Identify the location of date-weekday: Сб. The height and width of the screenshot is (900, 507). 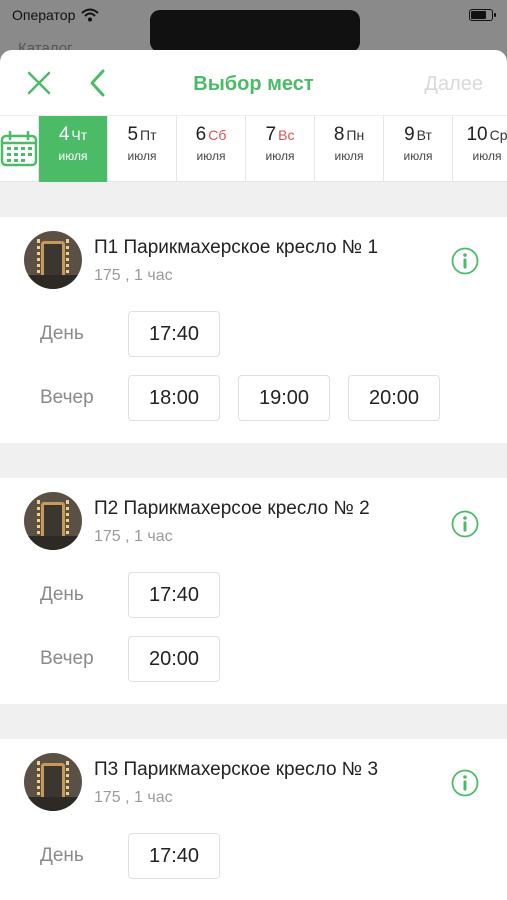
(217, 135).